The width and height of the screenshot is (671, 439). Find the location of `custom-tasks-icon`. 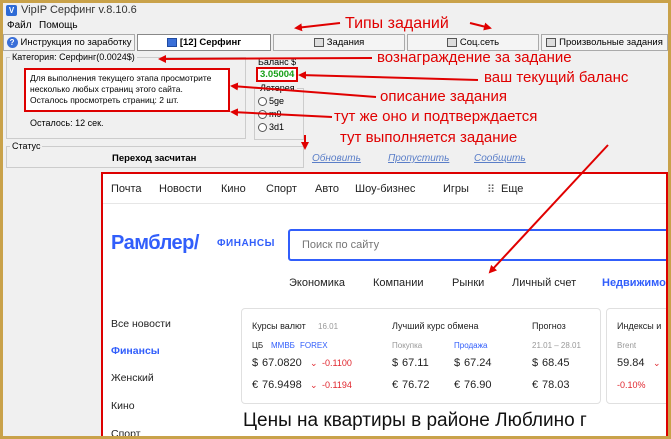

custom-tasks-icon is located at coordinates (551, 42).